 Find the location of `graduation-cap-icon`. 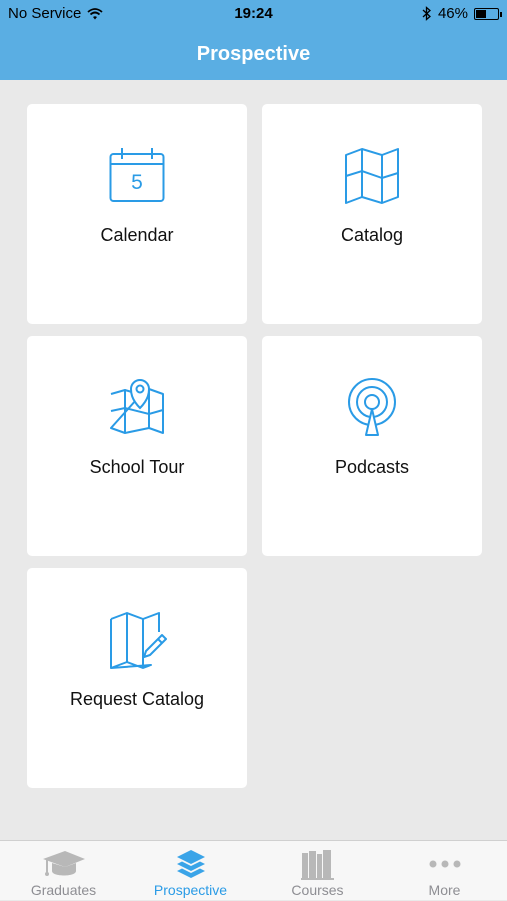

graduation-cap-icon is located at coordinates (63, 863).